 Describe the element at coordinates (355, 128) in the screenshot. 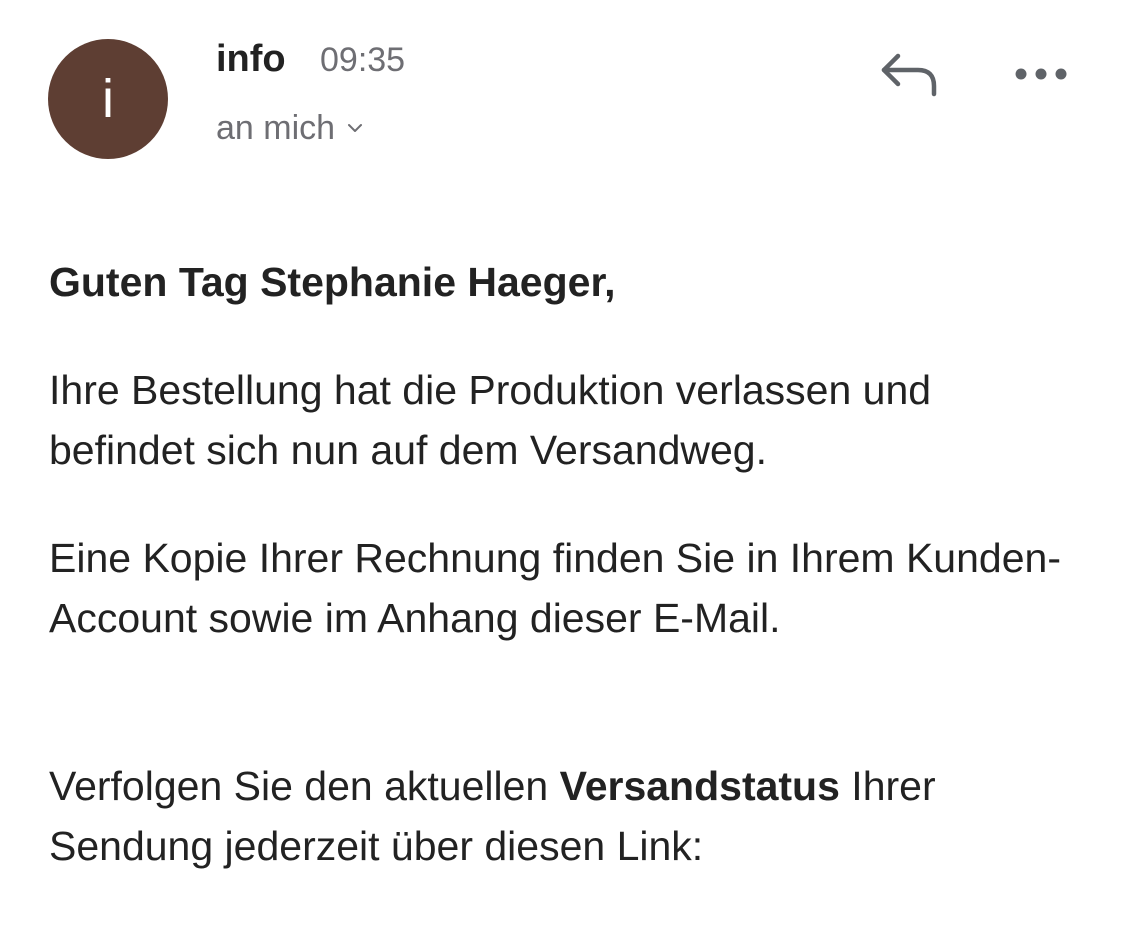

I see `chevron-down-icon` at that location.